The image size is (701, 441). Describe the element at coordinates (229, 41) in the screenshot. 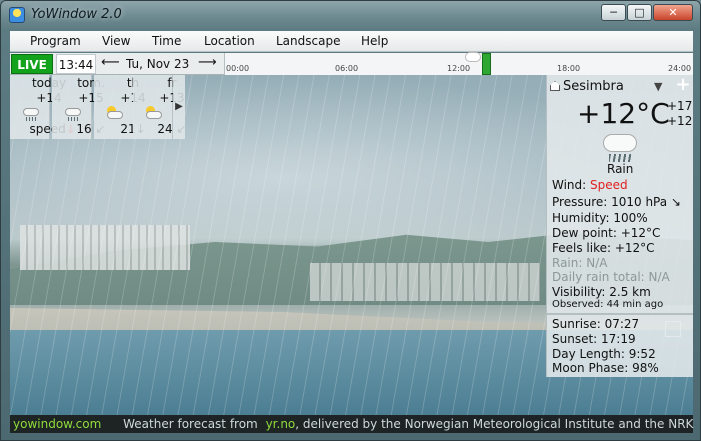

I see `menu-location: Location` at that location.